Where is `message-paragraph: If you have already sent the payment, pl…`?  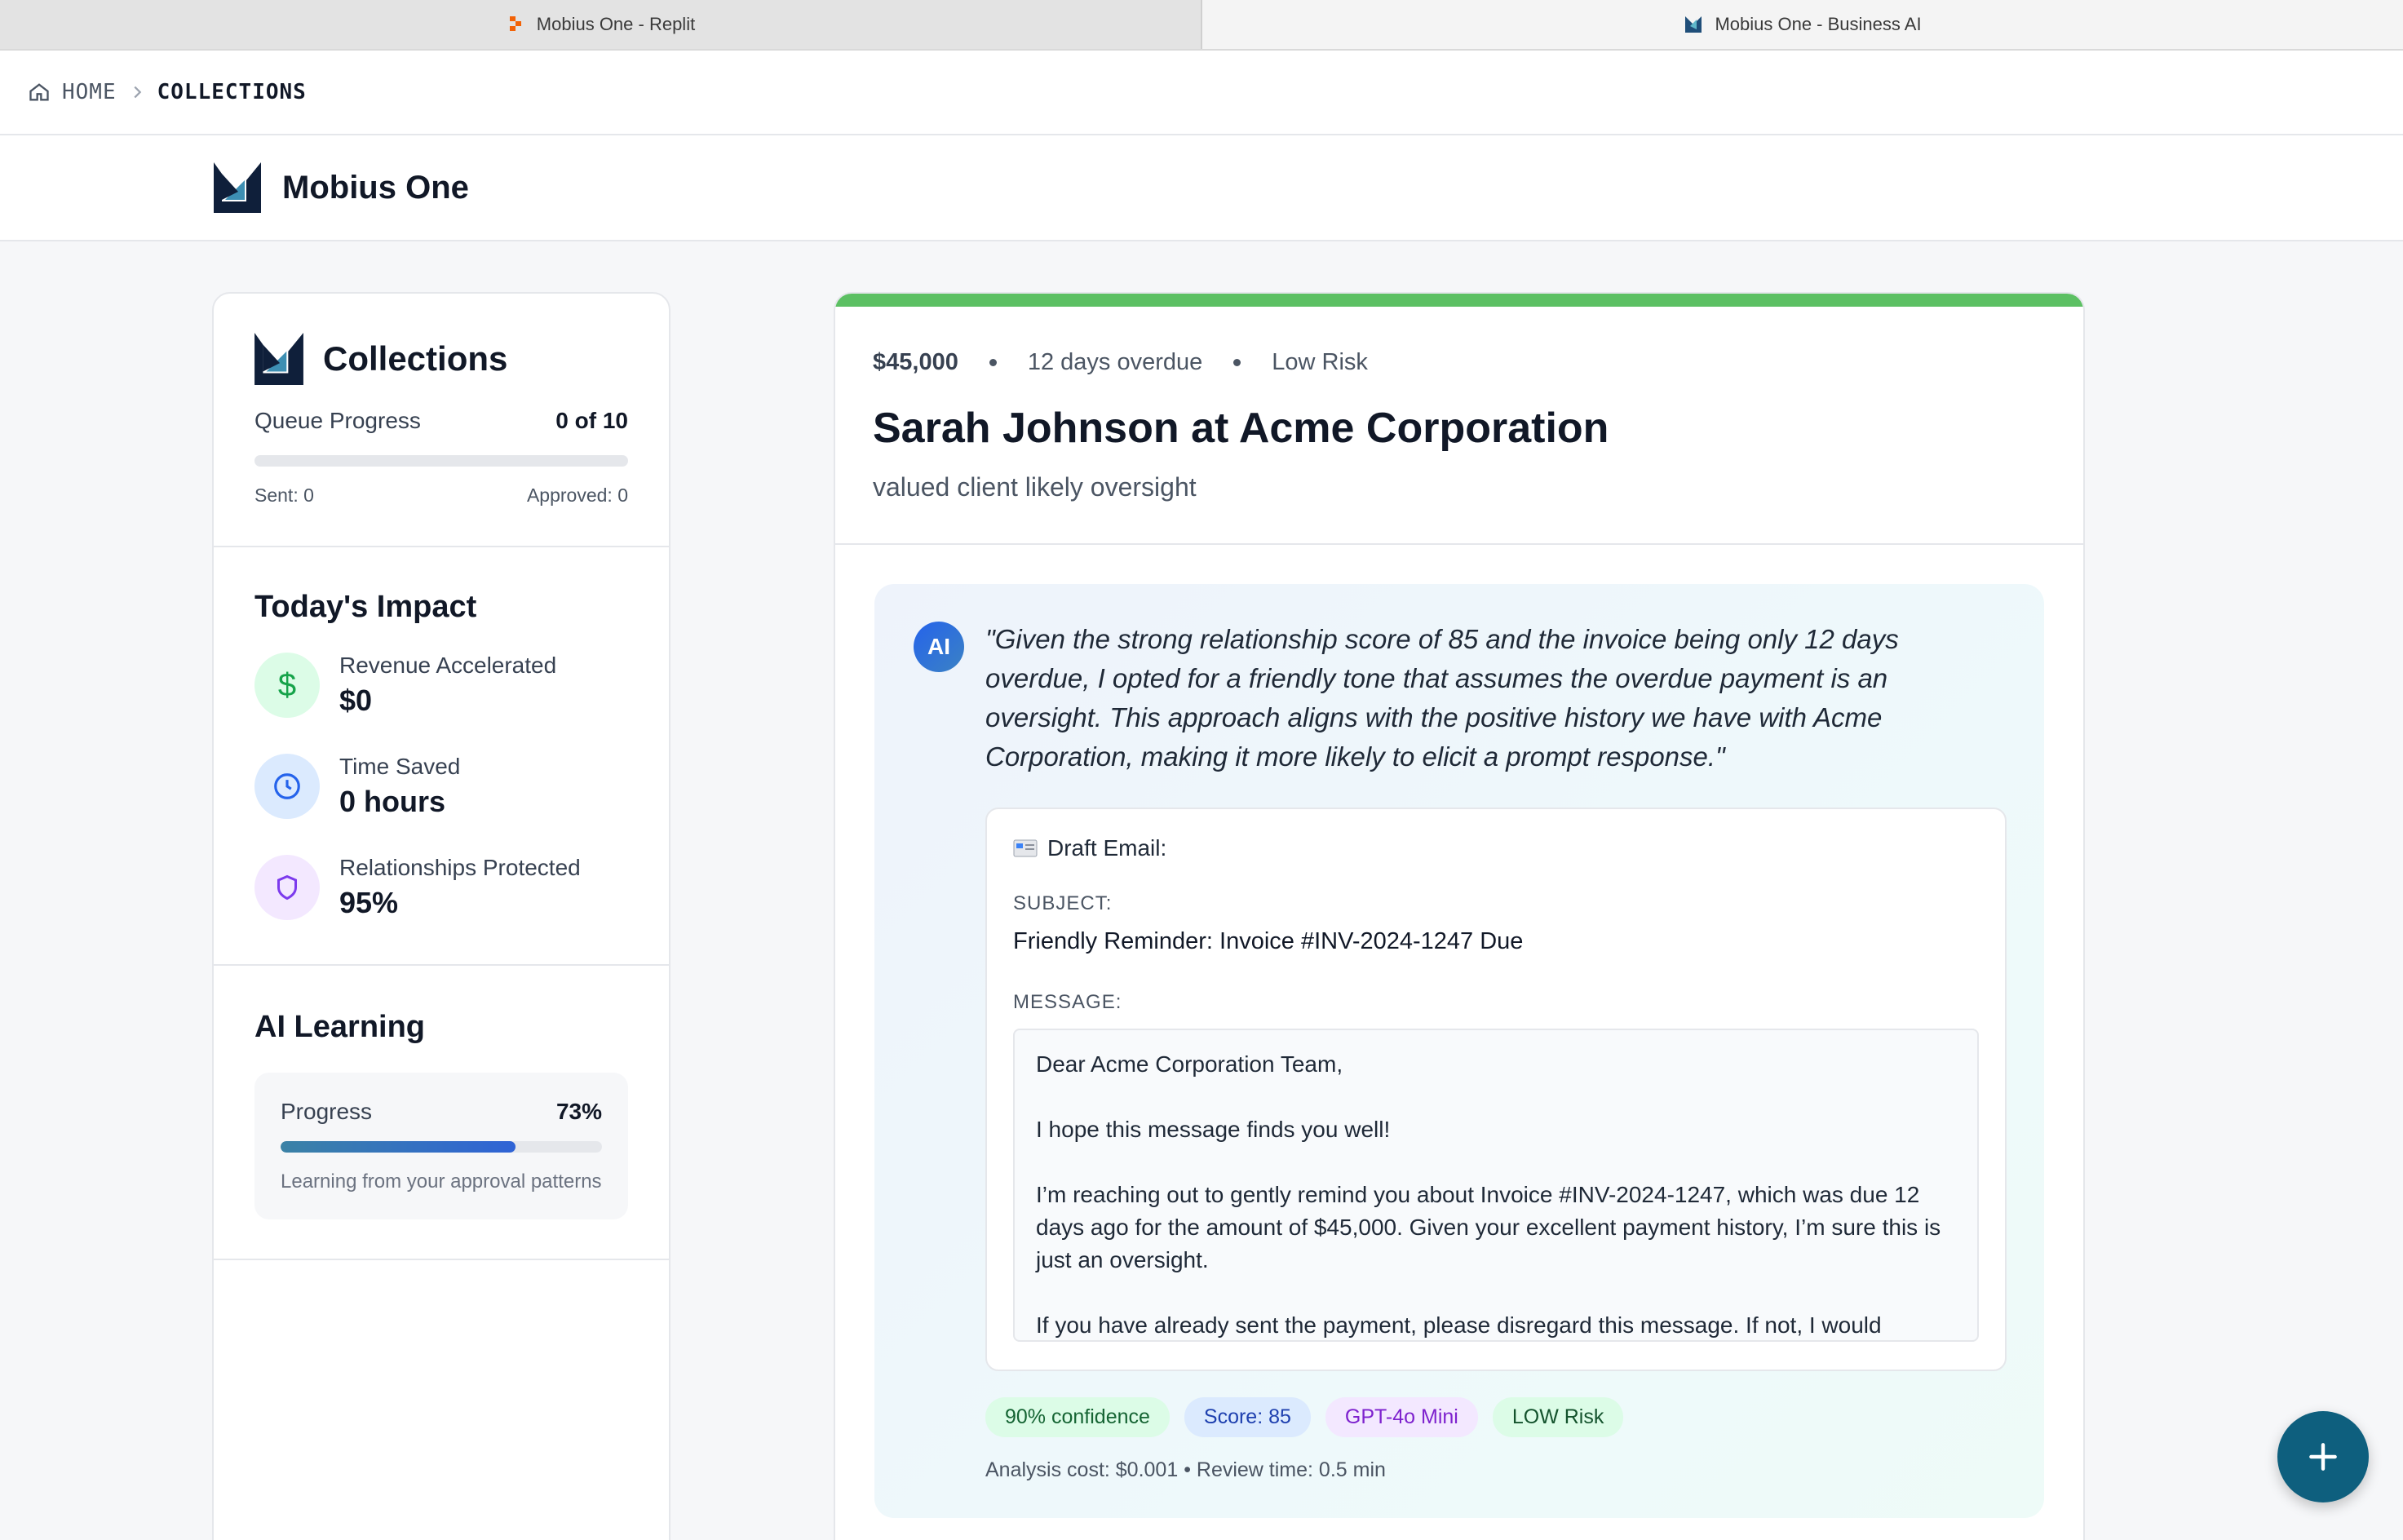
message-paragraph: If you have already sent the payment, pl… is located at coordinates (1459, 1325).